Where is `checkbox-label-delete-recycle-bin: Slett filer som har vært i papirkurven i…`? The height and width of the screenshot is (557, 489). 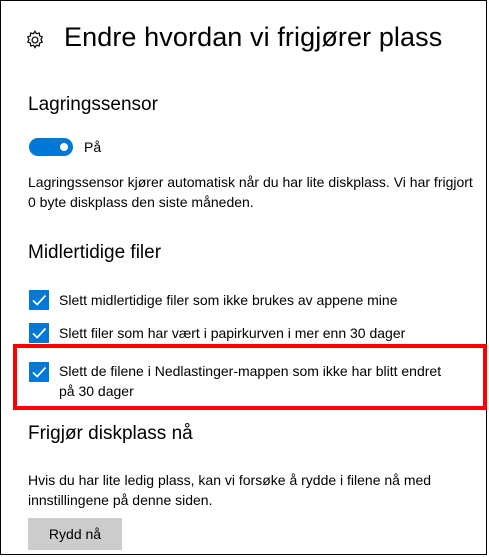 checkbox-label-delete-recycle-bin: Slett filer som har vært i papirkurven i… is located at coordinates (232, 333).